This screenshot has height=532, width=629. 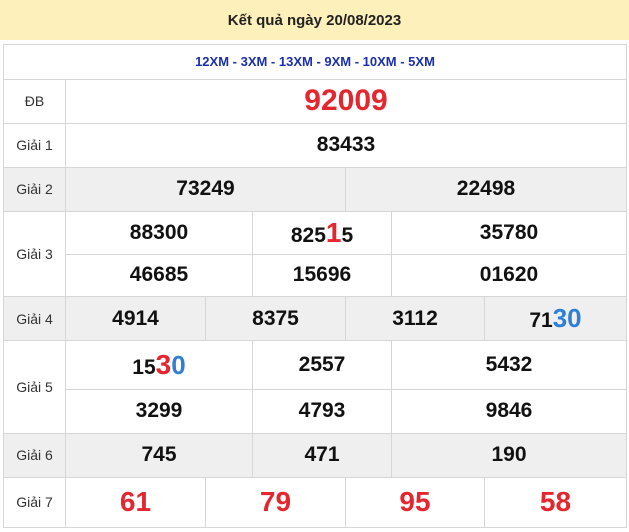 I want to click on prize-g7-value: 58, so click(x=555, y=502).